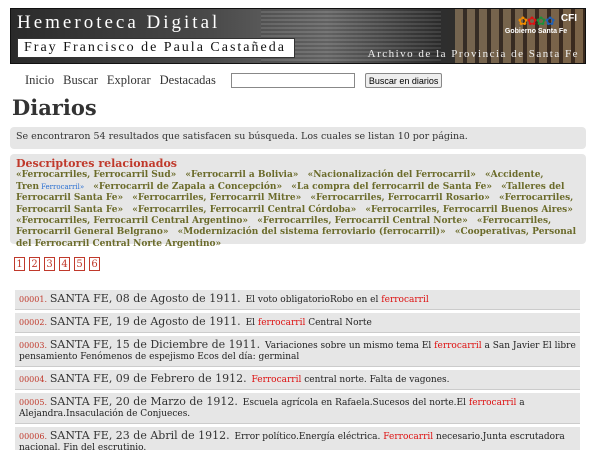 The width and height of the screenshot is (600, 450). I want to click on result-number: 00001., so click(33, 299).